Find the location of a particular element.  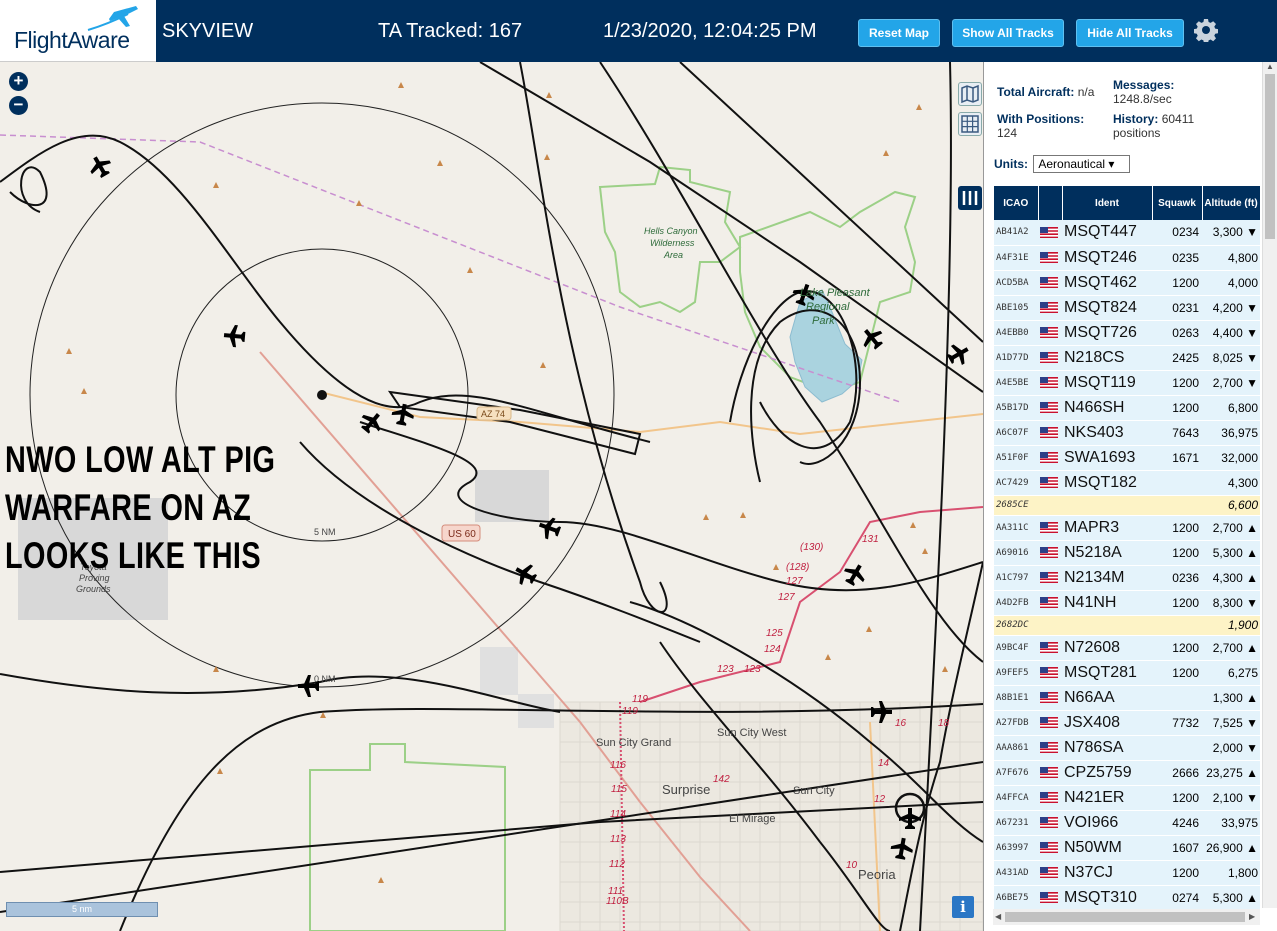

icao-cell: A5B17D is located at coordinates (1016, 408).